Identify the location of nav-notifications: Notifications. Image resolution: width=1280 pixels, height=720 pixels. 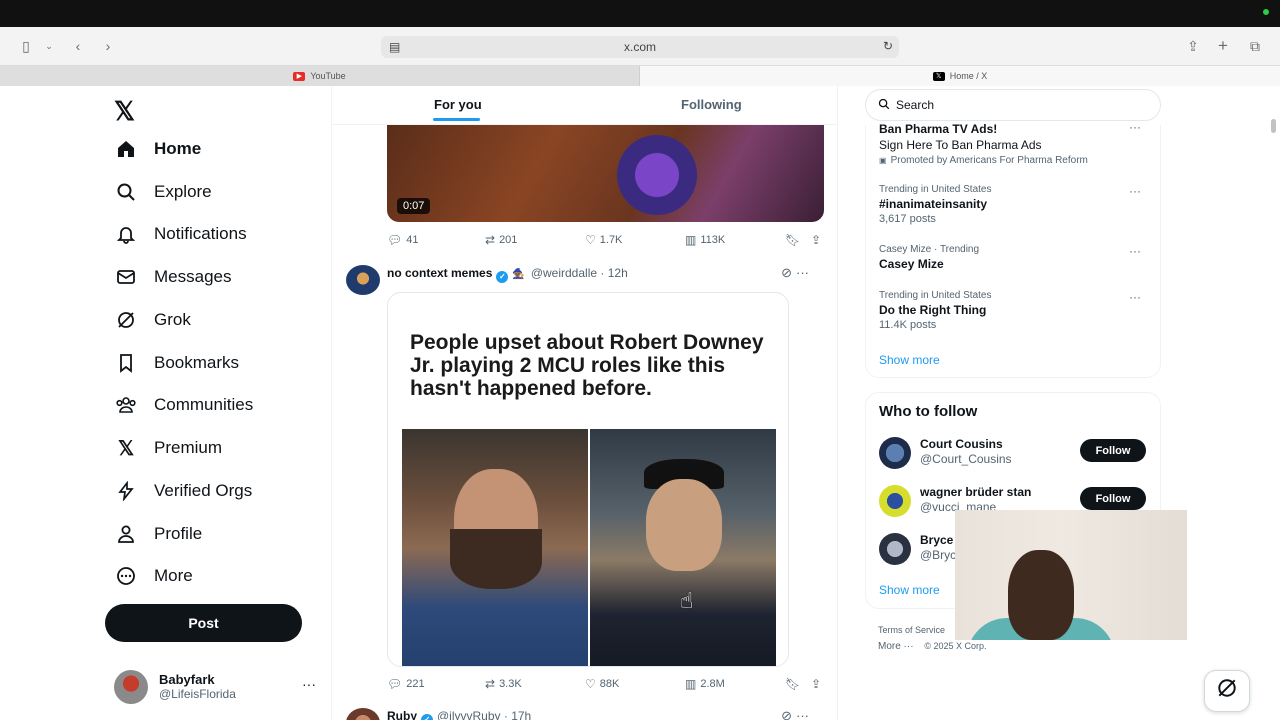
(180, 234).